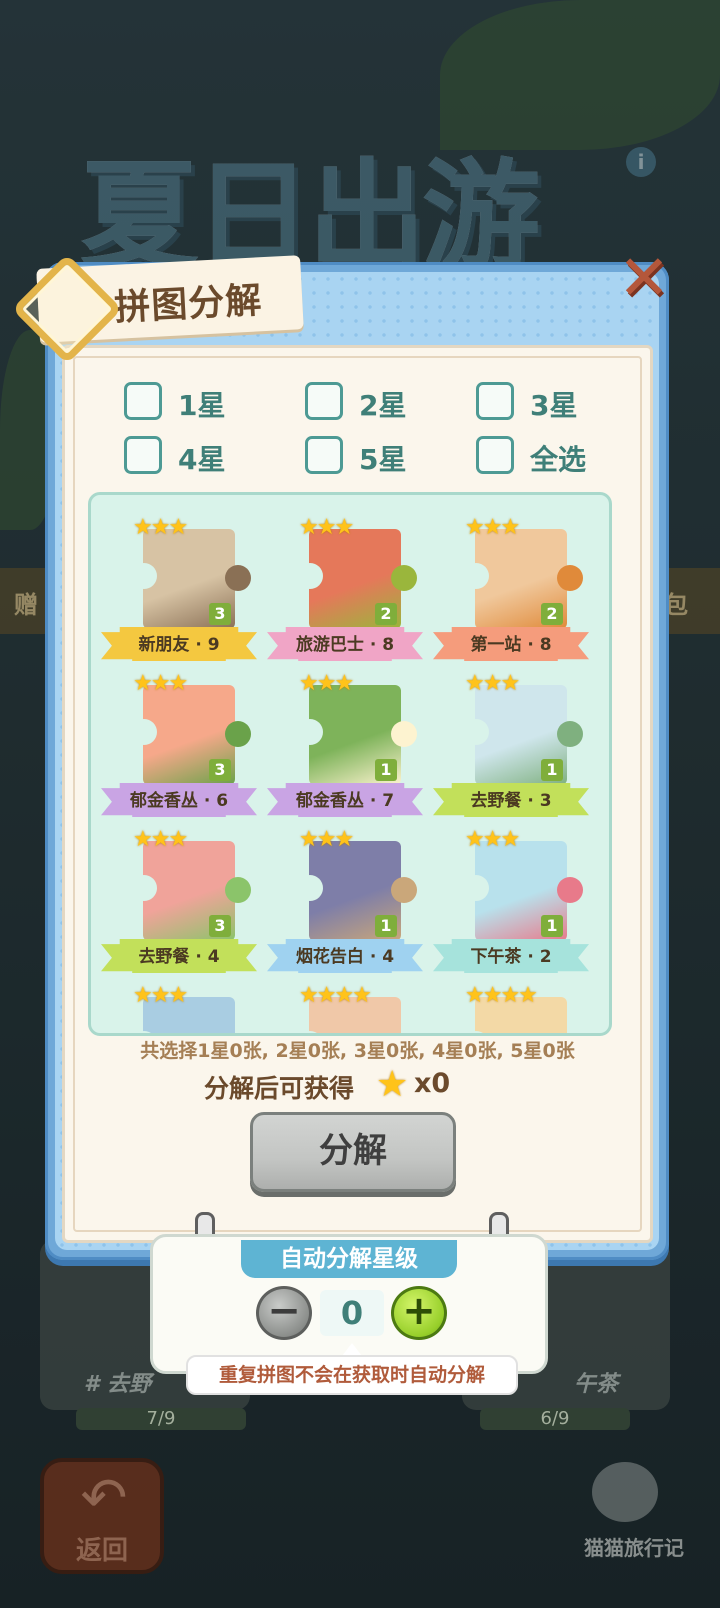 The image size is (720, 1608). What do you see at coordinates (179, 746) in the screenshot?
I see `puzzle-card: ★★★ 3 郁金香丛 · 6` at bounding box center [179, 746].